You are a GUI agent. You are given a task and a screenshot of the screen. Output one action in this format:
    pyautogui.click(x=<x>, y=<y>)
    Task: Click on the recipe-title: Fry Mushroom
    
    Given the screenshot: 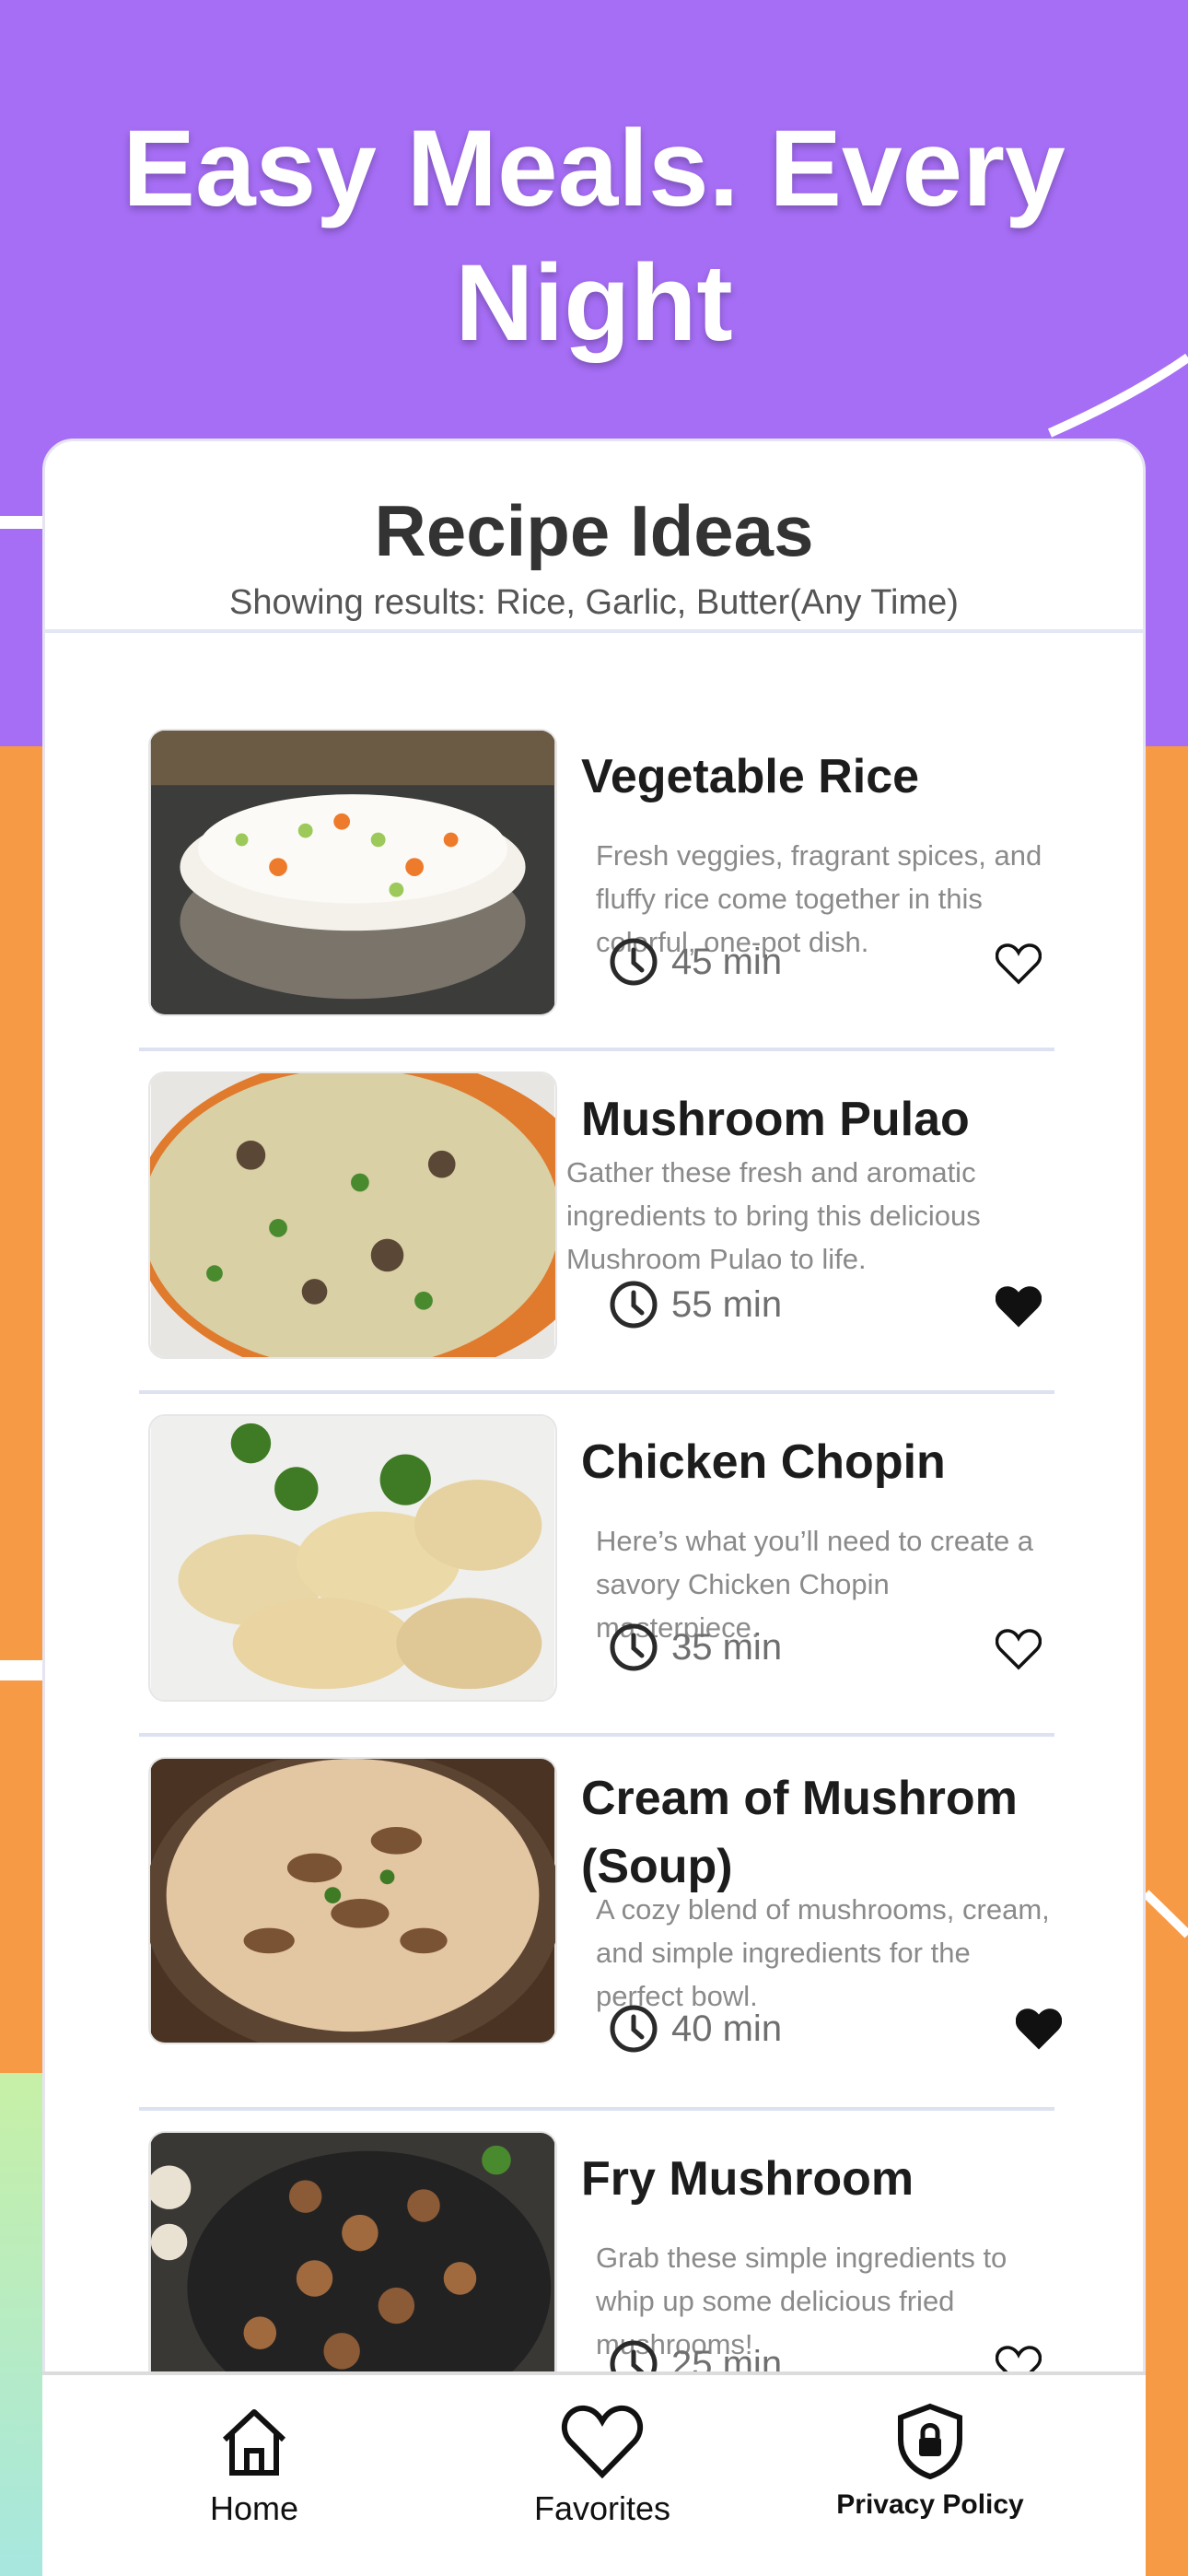 What is the action you would take?
    pyautogui.click(x=747, y=2179)
    